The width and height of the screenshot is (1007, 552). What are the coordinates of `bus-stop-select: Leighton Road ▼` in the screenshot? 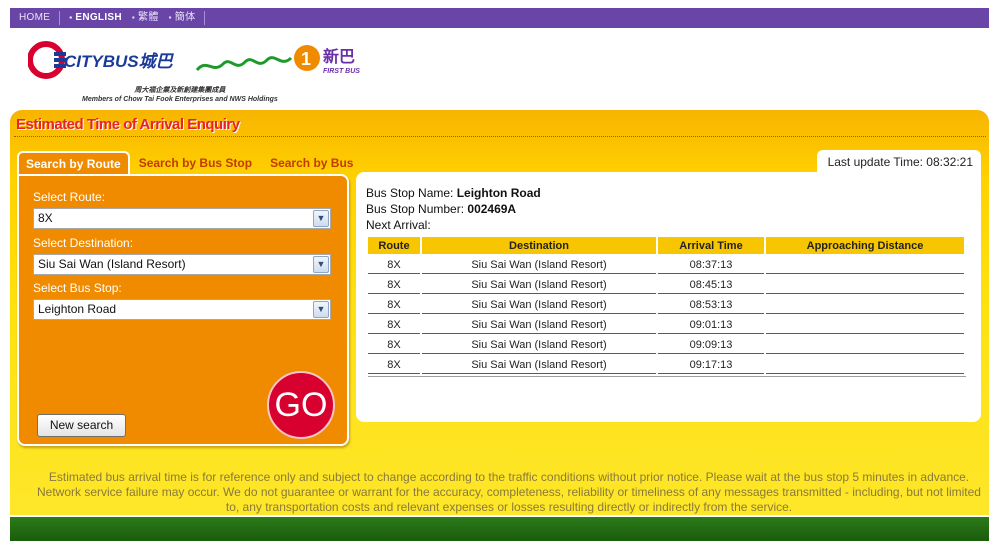 It's located at (182, 309).